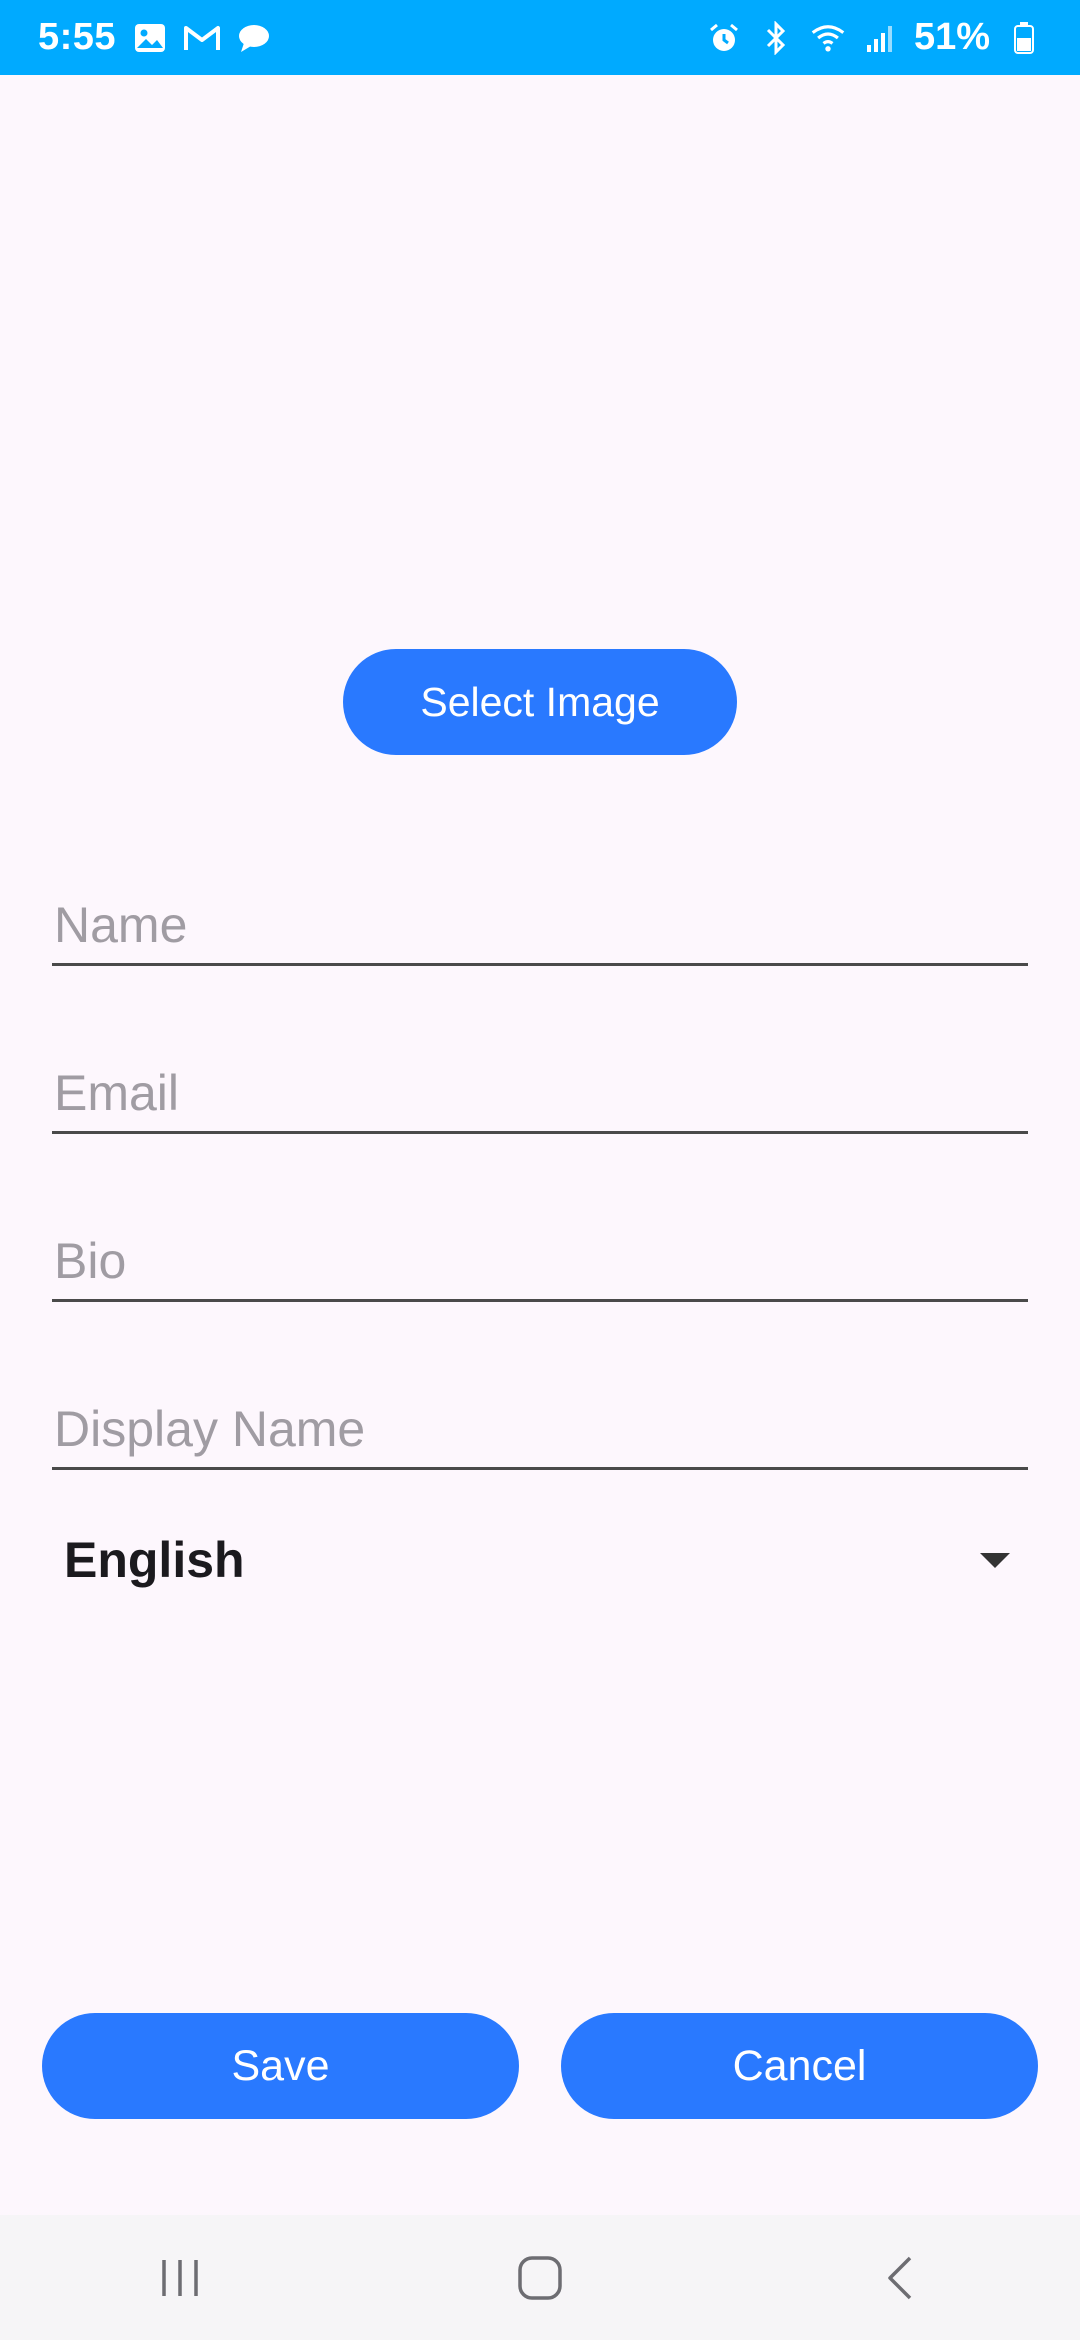  I want to click on email-input, so click(540, 1092).